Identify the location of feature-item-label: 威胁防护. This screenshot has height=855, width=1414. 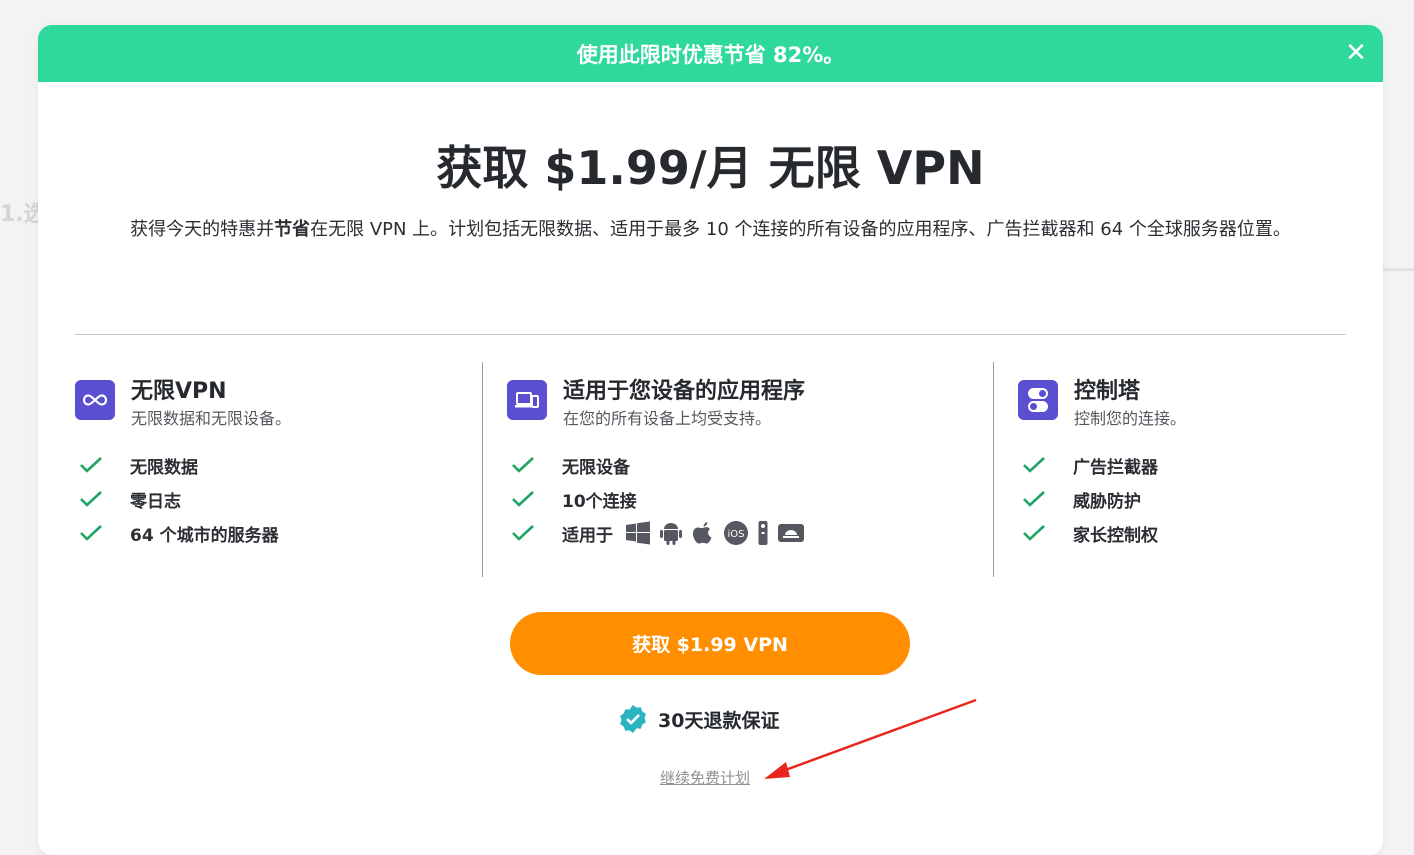
(1107, 501).